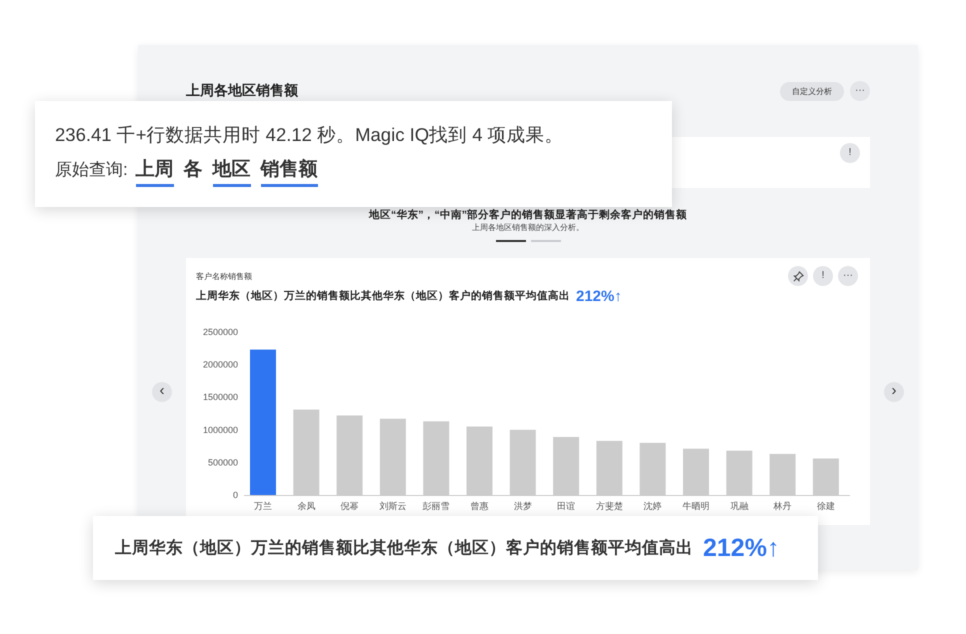 The height and width of the screenshot is (634, 966). Describe the element at coordinates (220, 332) in the screenshot. I see `axis-tick-label: 2500000` at that location.